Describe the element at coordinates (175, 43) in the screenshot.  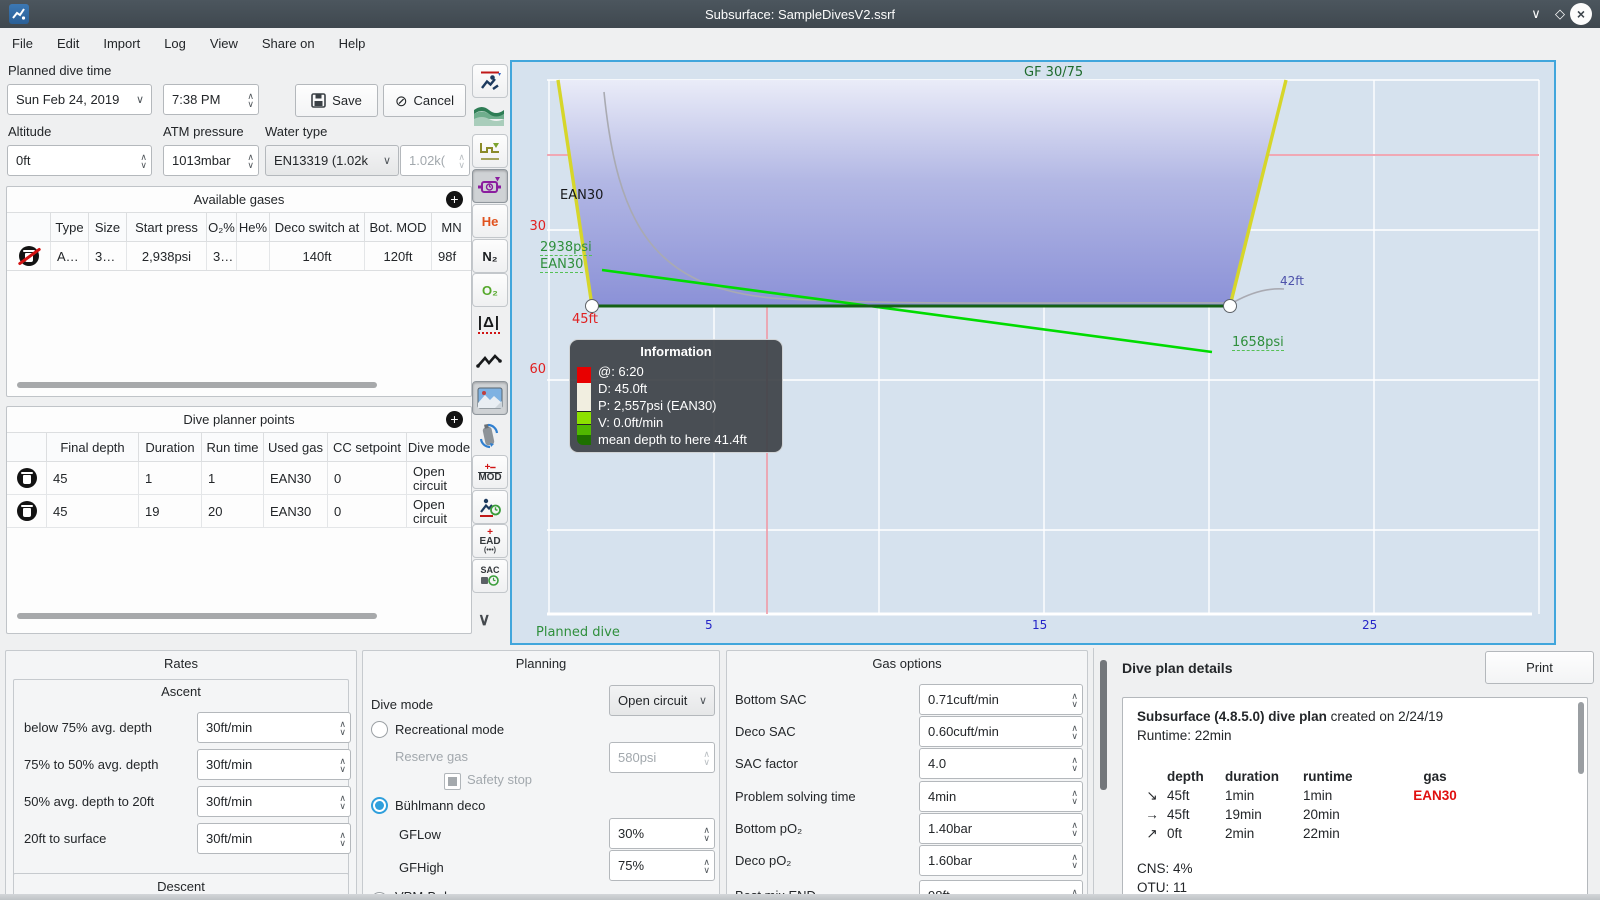
I see `menu-log: Log` at that location.